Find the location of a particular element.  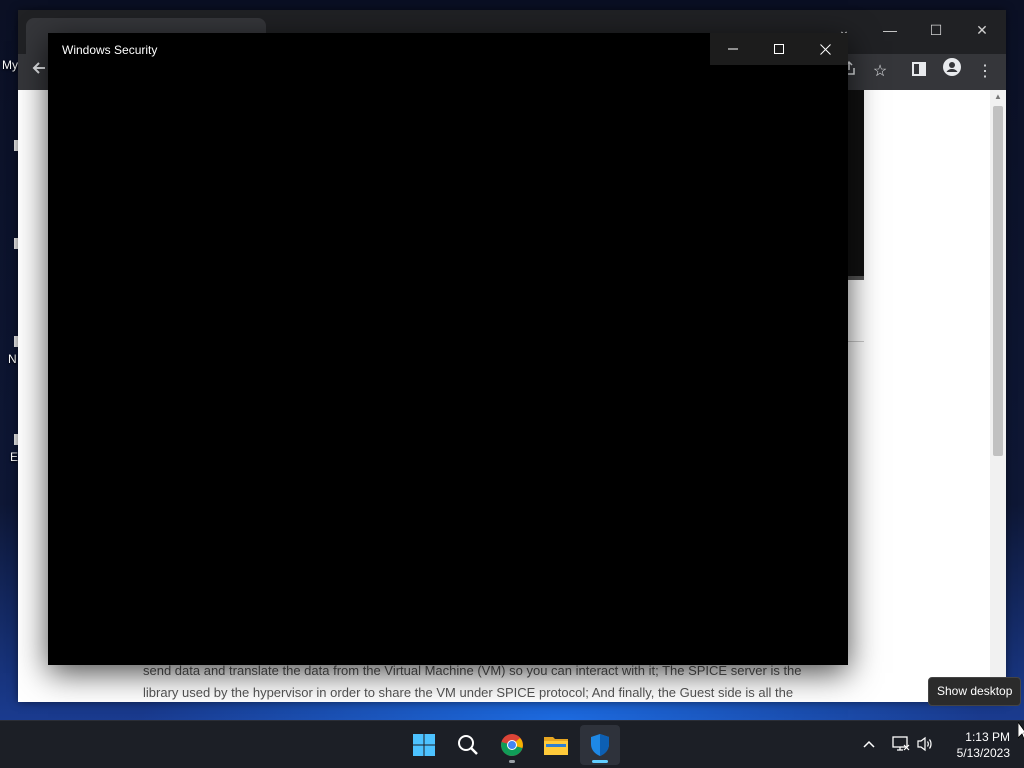

bookmark-star-icon: ☆ is located at coordinates (880, 72).